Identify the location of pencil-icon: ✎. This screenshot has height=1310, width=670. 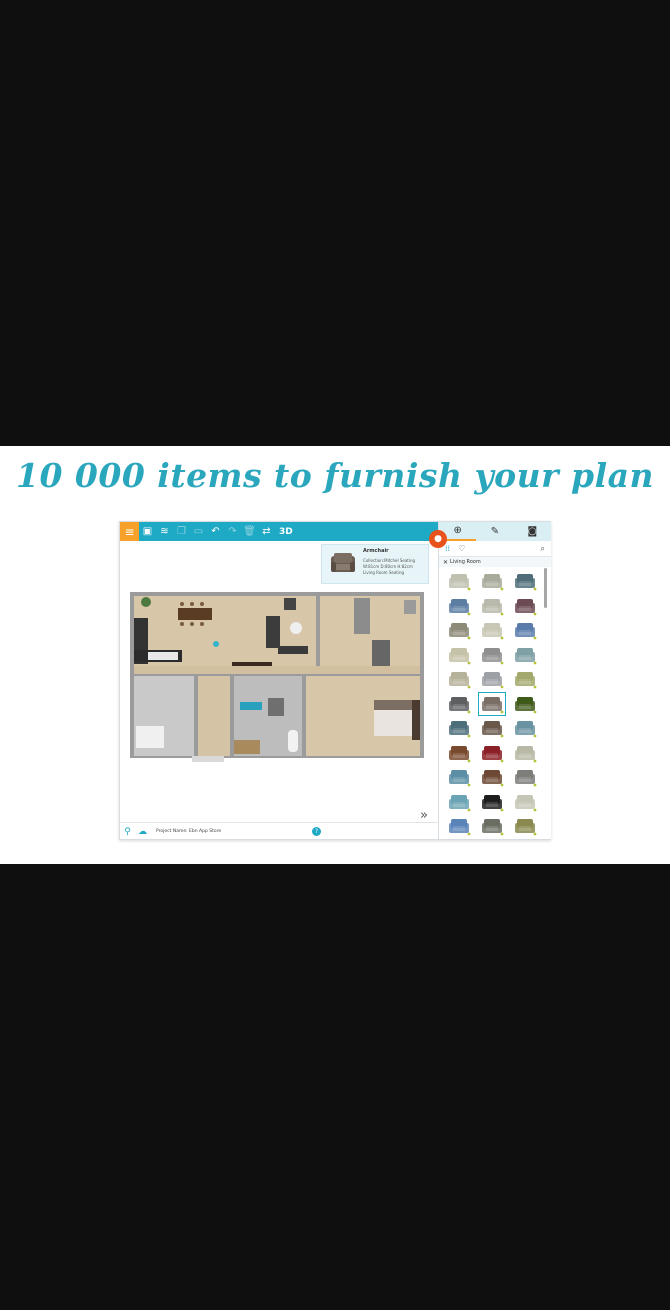
(494, 531).